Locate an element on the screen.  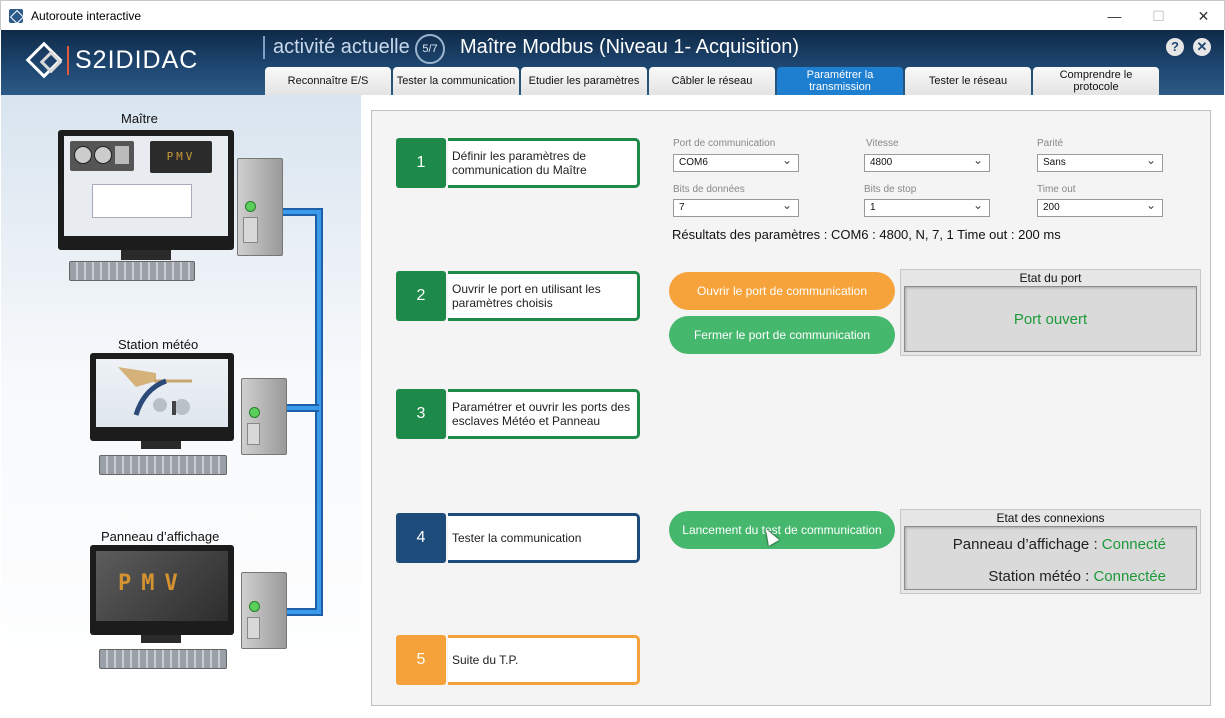
port-state-group: Etat du port Port ouvert is located at coordinates (1050, 312).